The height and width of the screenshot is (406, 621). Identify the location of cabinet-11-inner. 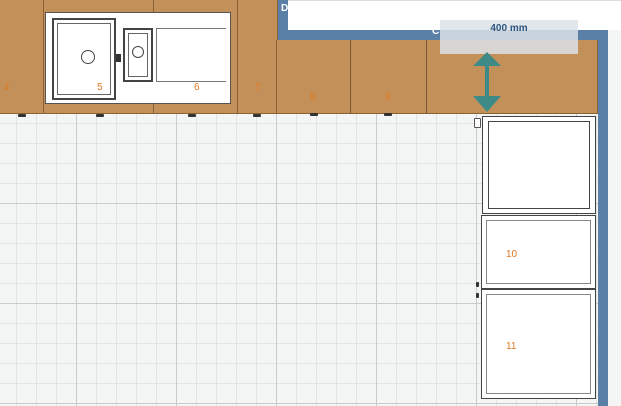
(538, 344).